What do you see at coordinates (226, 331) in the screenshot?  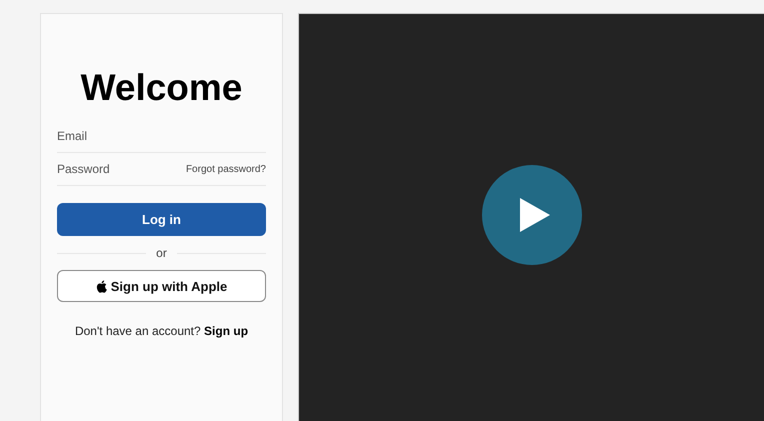 I see `signup-link: Sign up` at bounding box center [226, 331].